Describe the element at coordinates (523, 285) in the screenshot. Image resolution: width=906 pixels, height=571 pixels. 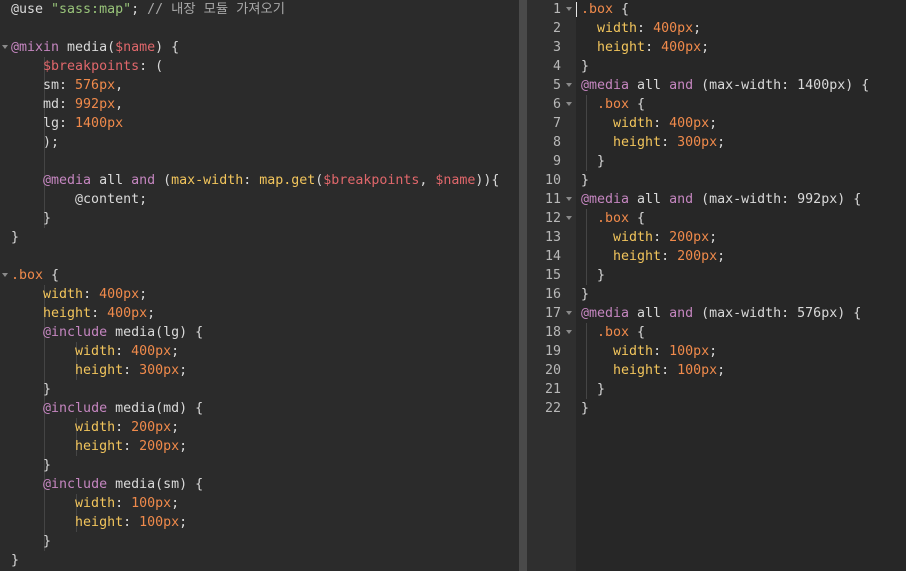
I see `pane-divider` at that location.